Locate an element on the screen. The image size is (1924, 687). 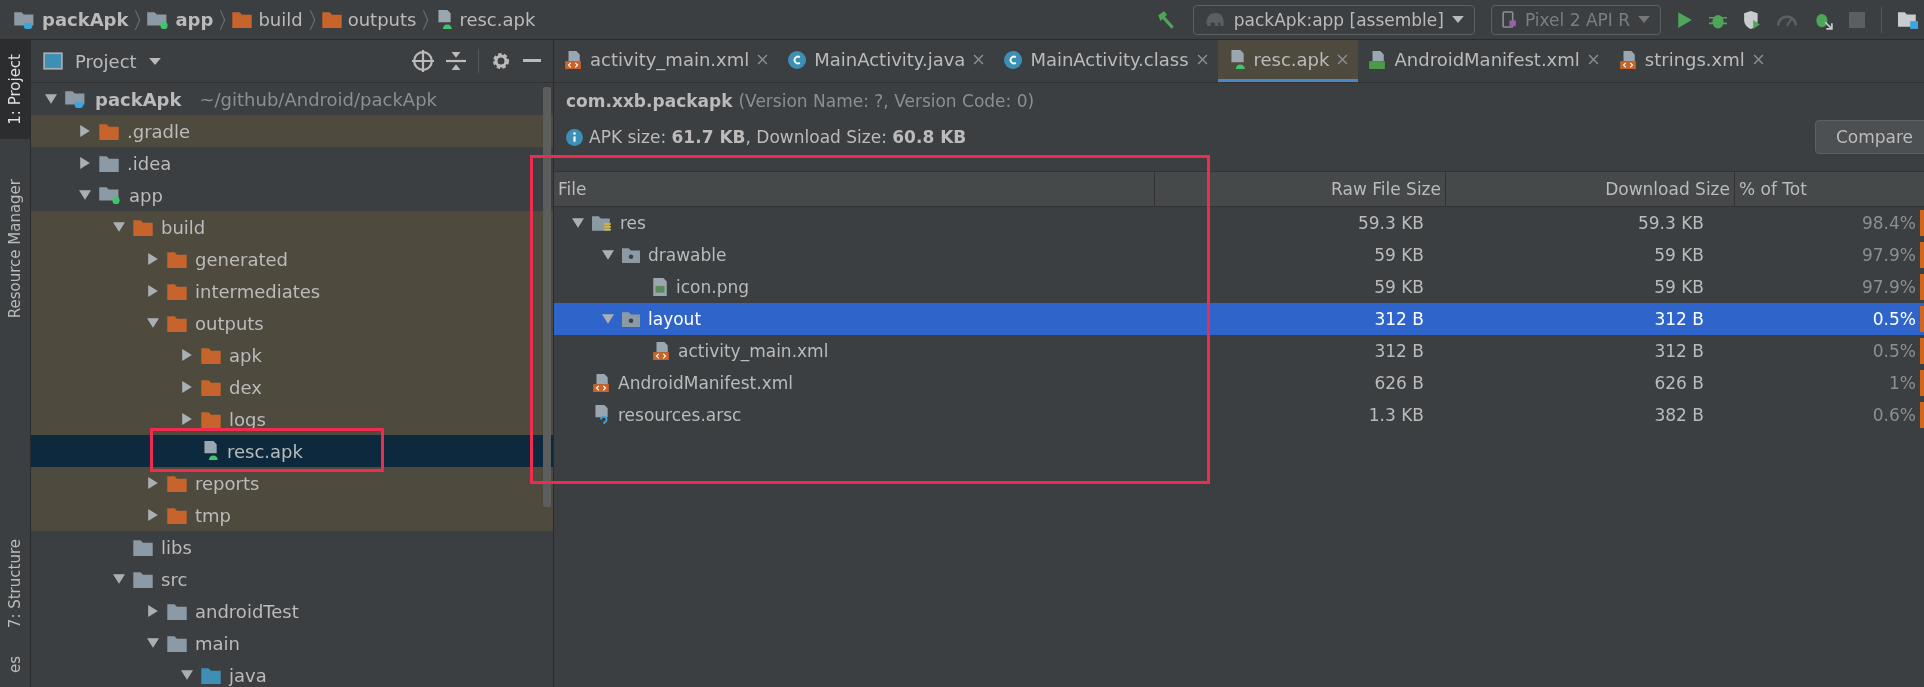
tree-row: tmp is located at coordinates (292, 515).